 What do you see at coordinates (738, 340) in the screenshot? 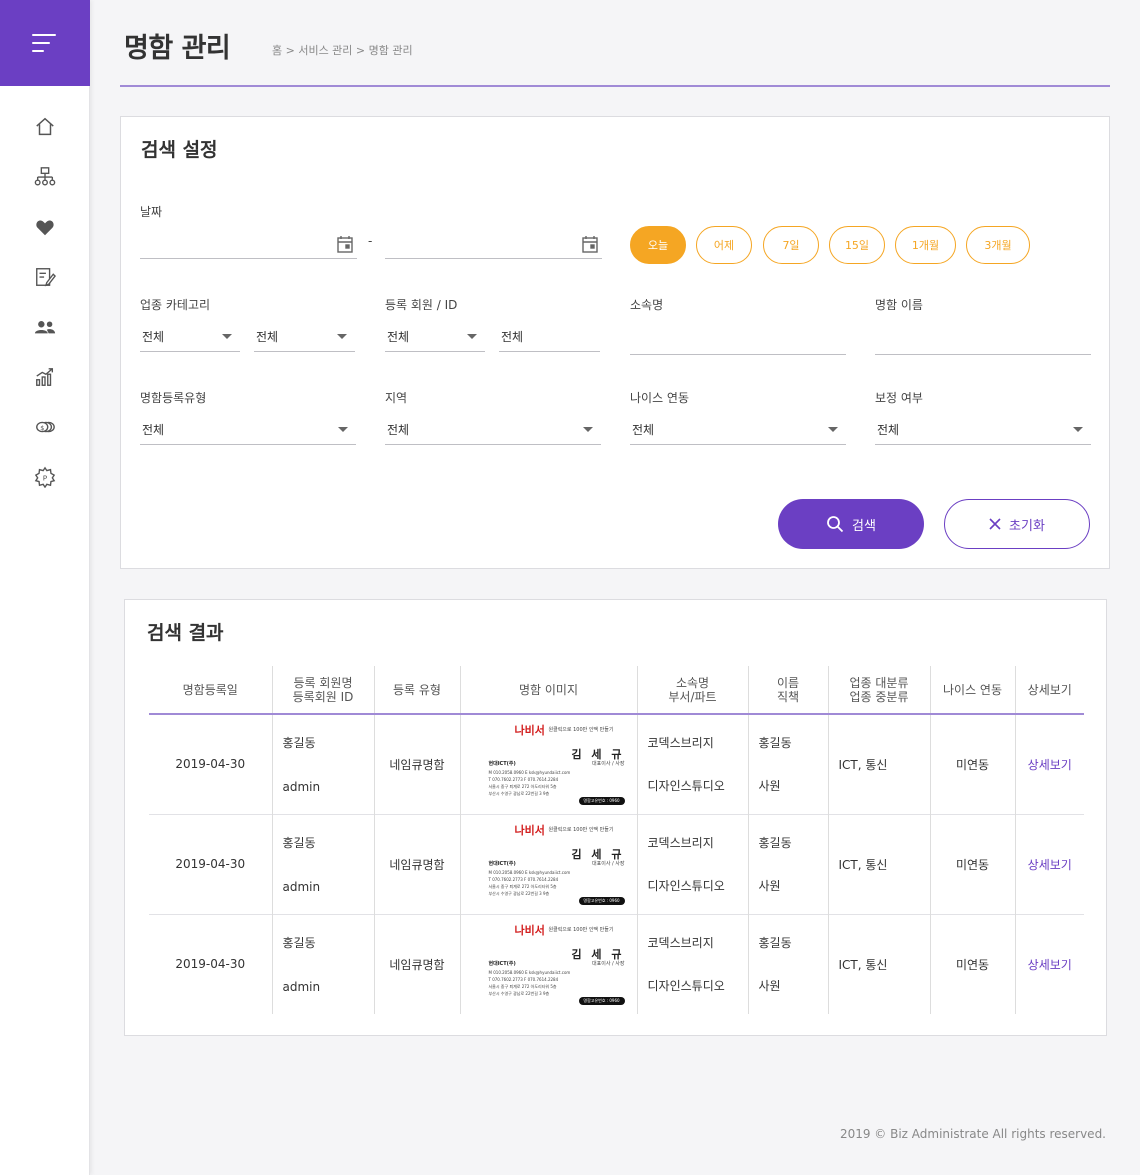
I see `org-input` at bounding box center [738, 340].